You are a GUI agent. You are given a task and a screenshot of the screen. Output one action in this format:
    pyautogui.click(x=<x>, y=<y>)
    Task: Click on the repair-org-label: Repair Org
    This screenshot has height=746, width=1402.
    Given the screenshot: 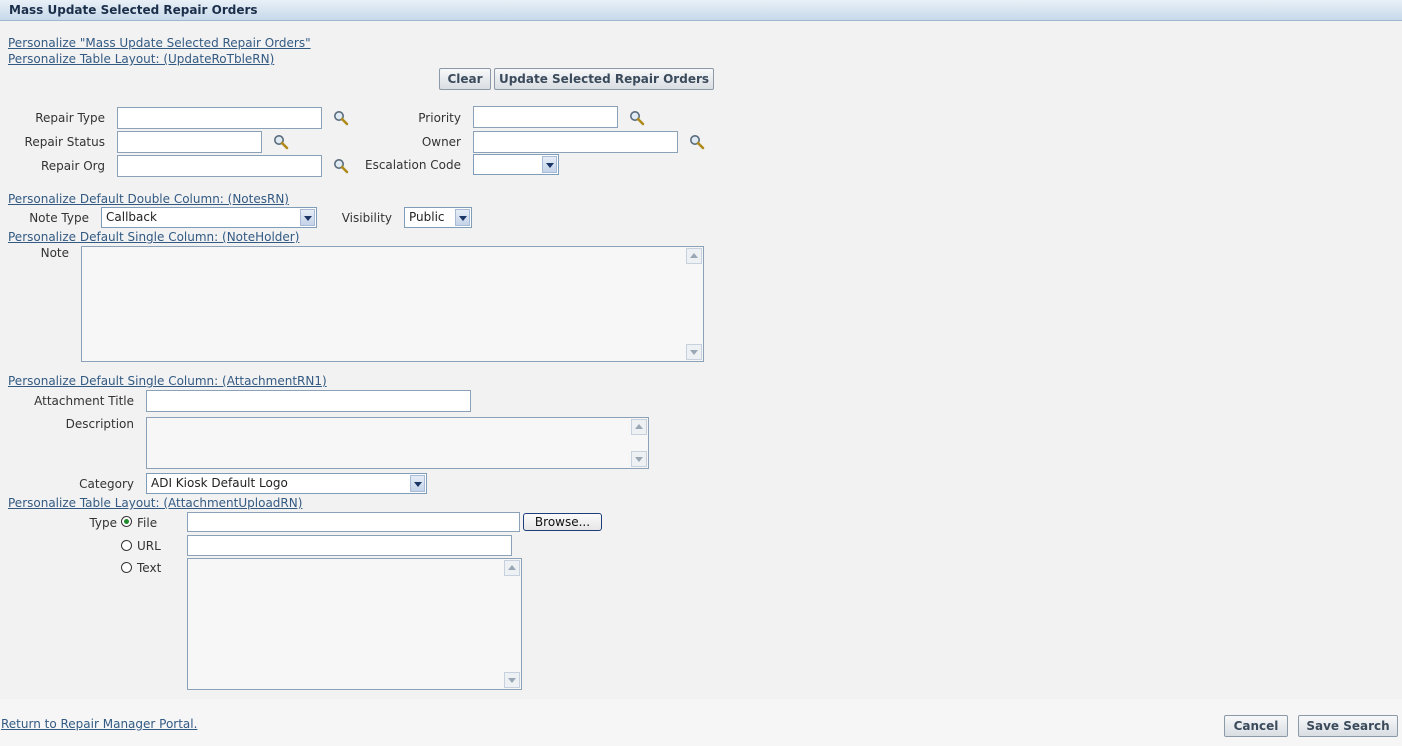 What is the action you would take?
    pyautogui.click(x=72, y=166)
    